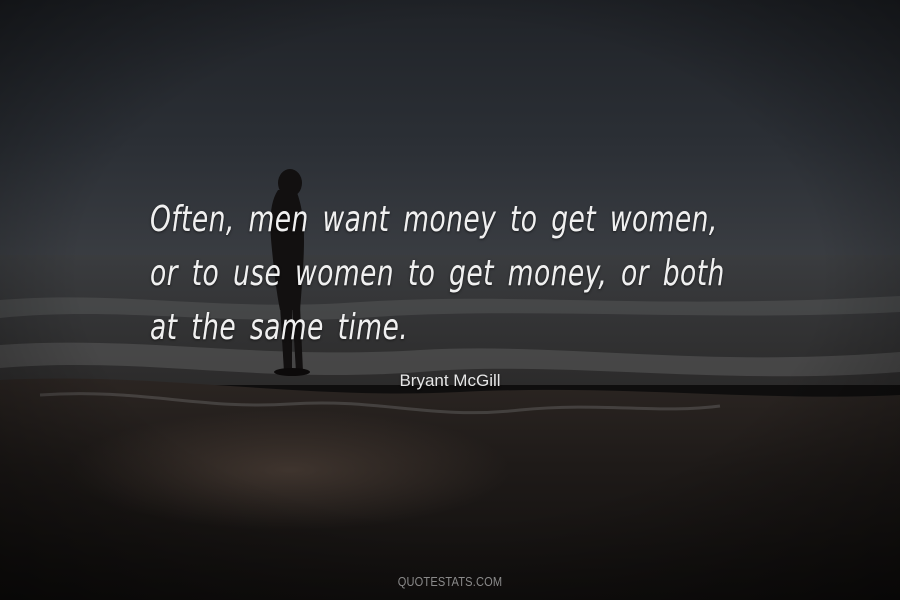 The height and width of the screenshot is (600, 900). I want to click on quote-line: at the same time., so click(279, 327).